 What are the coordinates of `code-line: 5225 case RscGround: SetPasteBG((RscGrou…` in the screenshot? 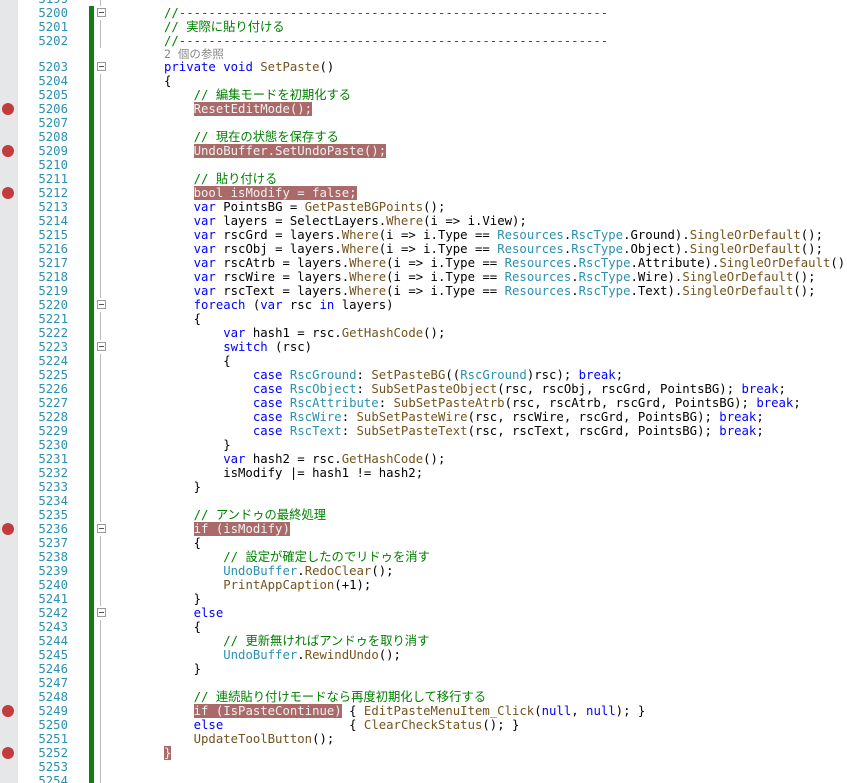 It's located at (423, 375).